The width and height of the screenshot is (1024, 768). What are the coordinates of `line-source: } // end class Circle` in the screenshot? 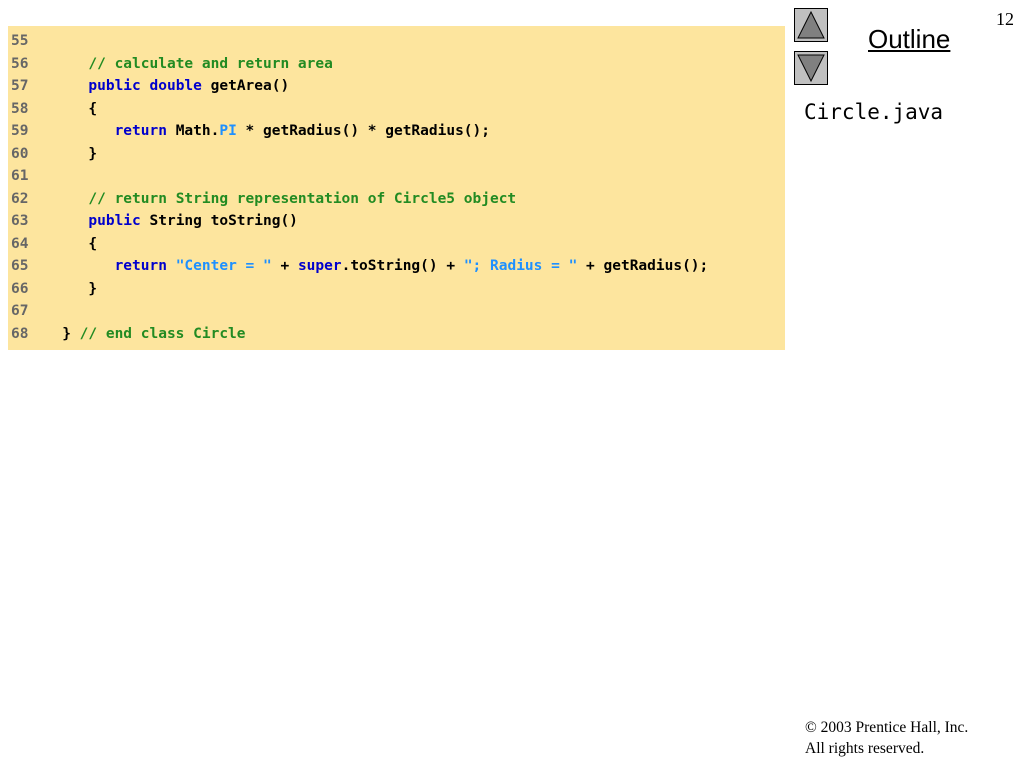 It's located at (141, 333).